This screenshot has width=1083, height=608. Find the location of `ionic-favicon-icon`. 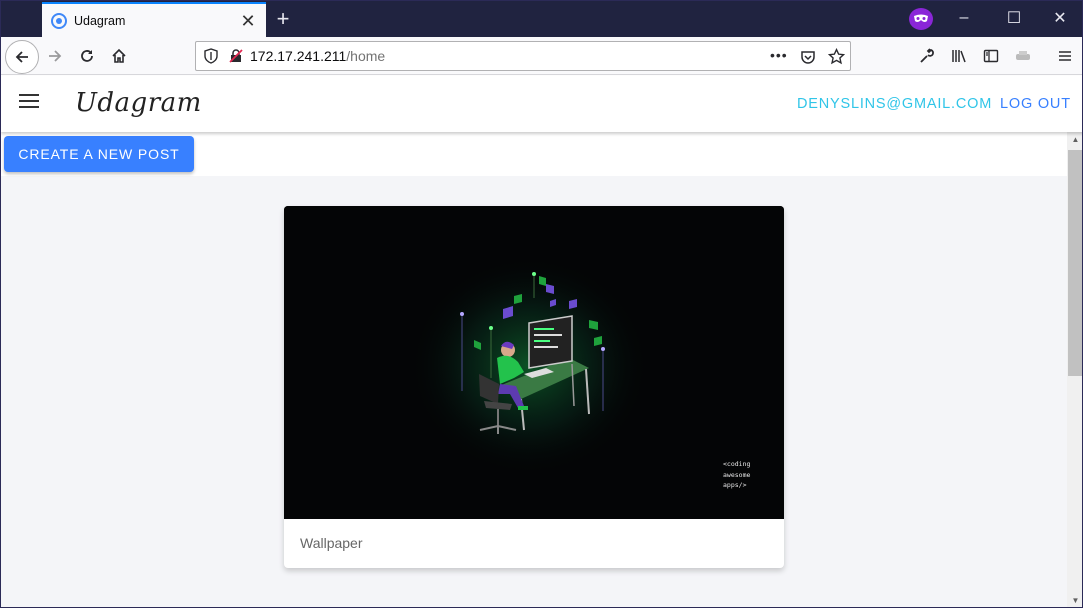

ionic-favicon-icon is located at coordinates (59, 20).